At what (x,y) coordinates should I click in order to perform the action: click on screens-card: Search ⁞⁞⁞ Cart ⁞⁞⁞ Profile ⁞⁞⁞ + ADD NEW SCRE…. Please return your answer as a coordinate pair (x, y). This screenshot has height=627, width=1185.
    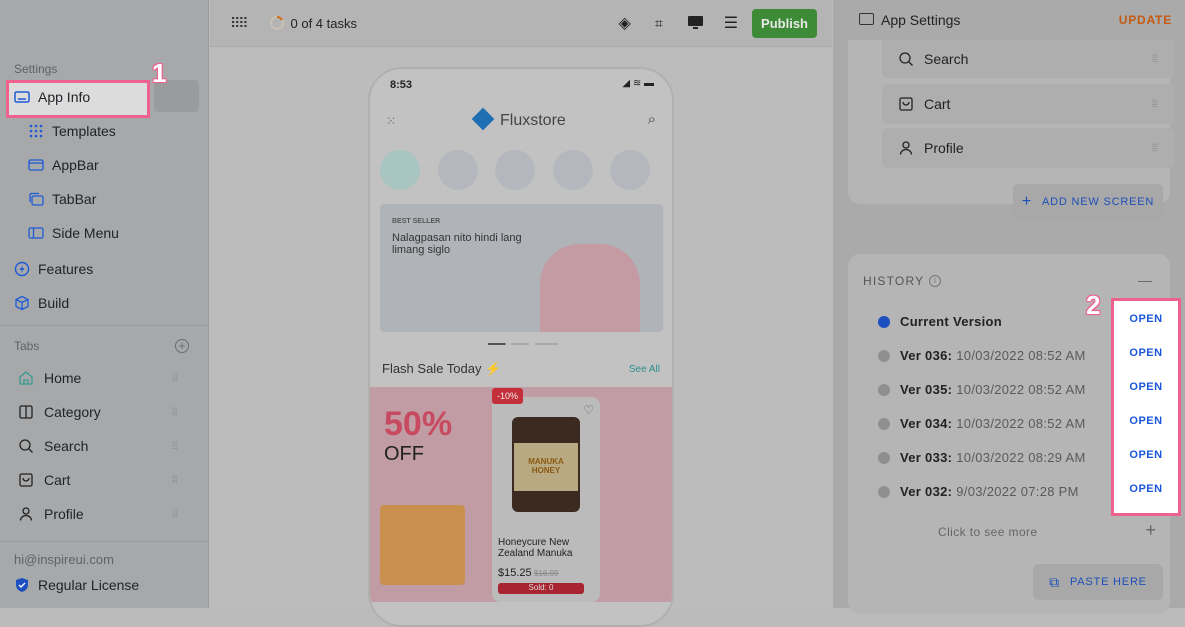
    Looking at the image, I should click on (1011, 130).